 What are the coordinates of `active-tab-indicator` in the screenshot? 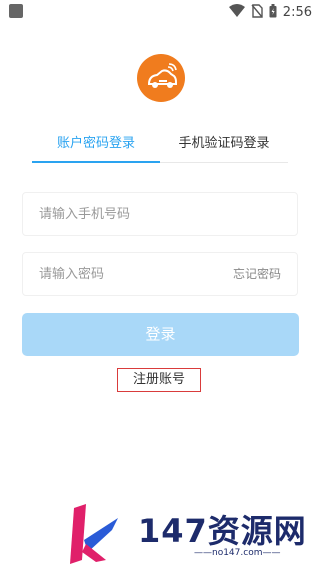 It's located at (96, 162).